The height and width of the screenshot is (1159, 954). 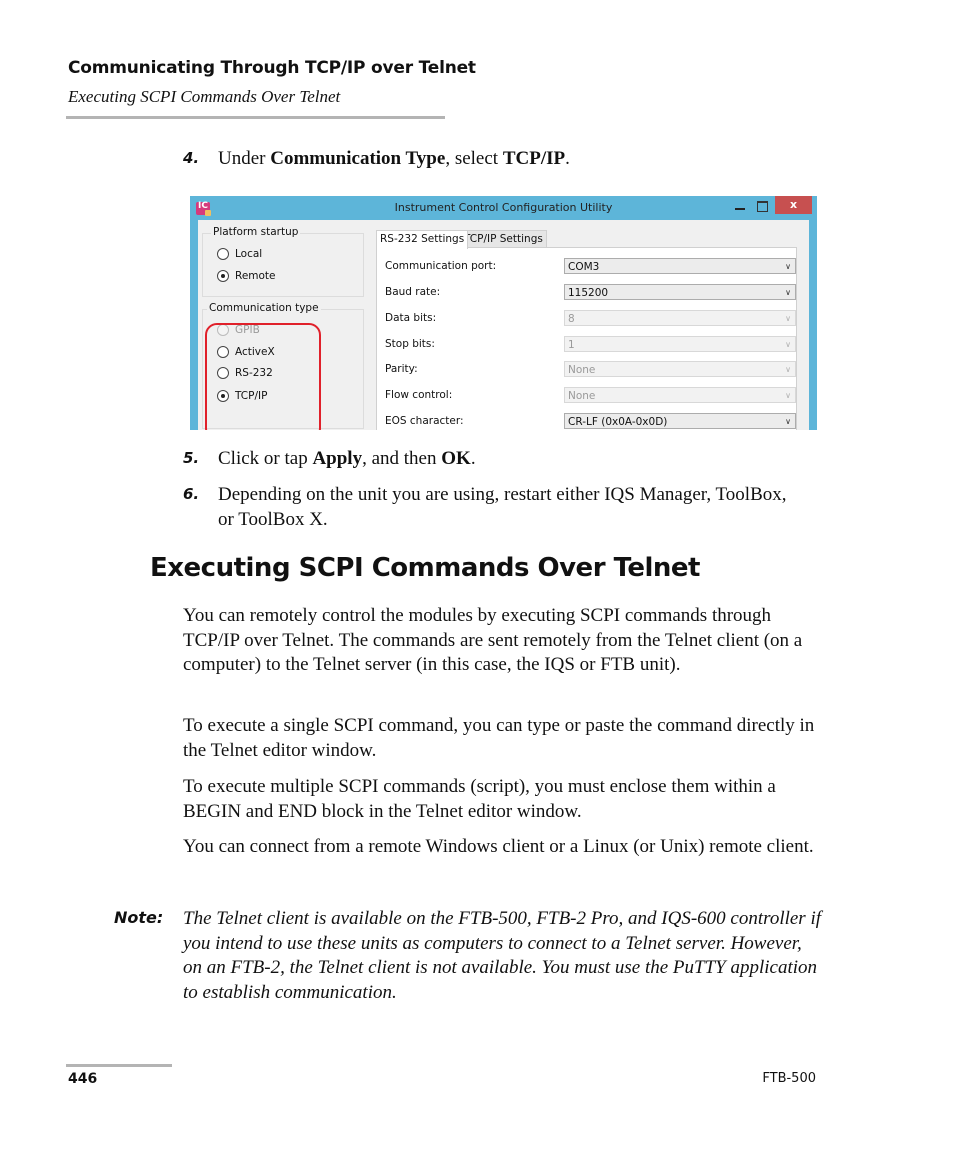 What do you see at coordinates (411, 318) in the screenshot?
I see `field-label: Data bits:` at bounding box center [411, 318].